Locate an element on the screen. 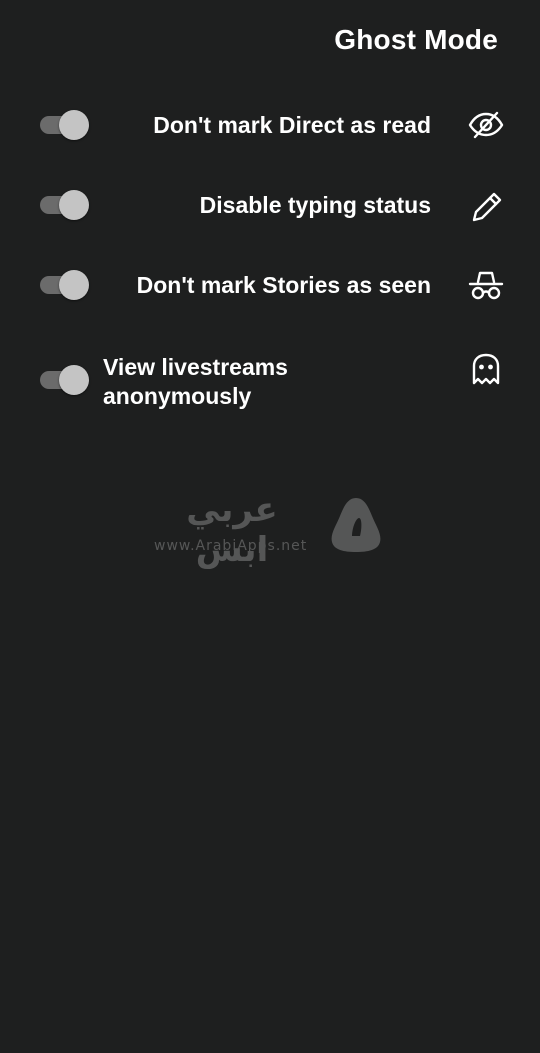 The height and width of the screenshot is (1053, 540). incognito-icon is located at coordinates (486, 286).